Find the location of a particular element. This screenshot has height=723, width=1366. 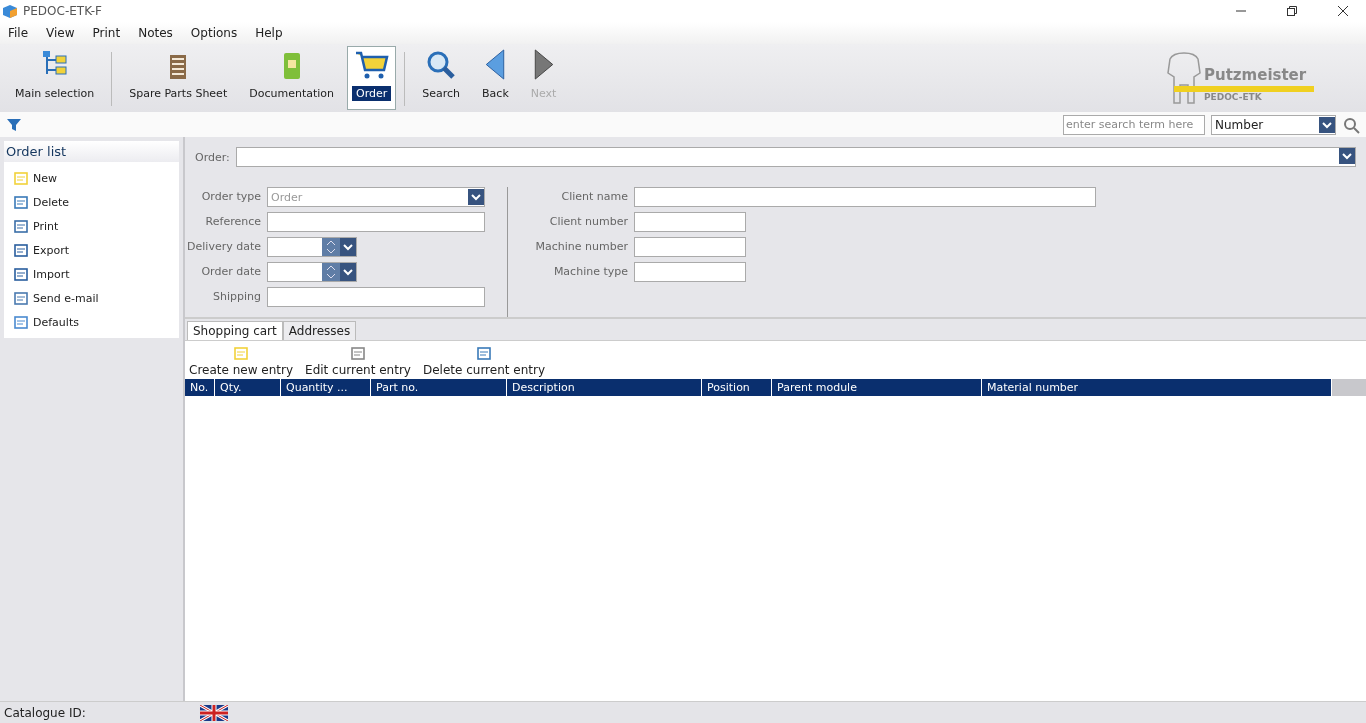

sidebar-header: Order list is located at coordinates (91, 151).